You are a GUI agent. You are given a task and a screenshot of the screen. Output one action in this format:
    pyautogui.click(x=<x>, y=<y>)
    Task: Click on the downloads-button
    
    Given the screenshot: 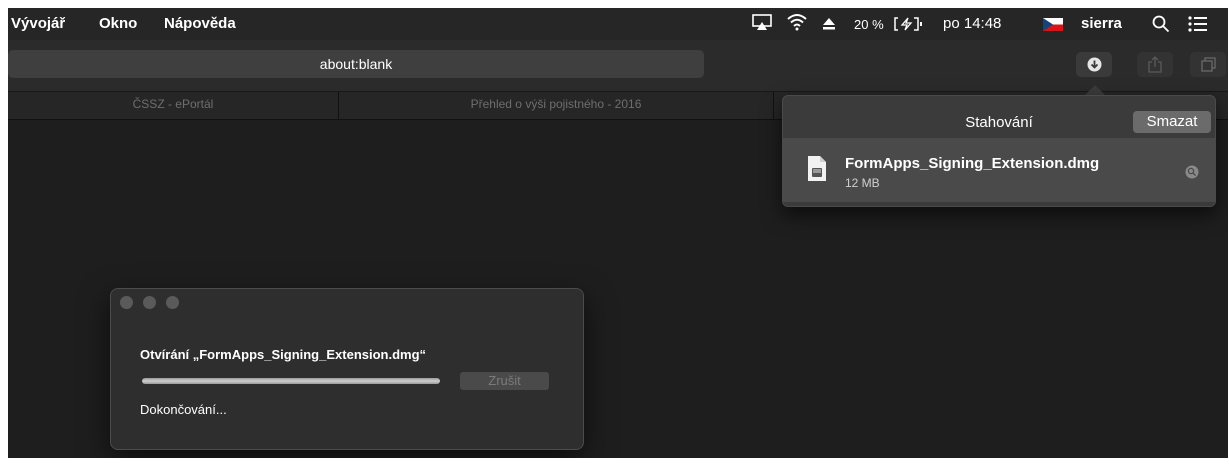 What is the action you would take?
    pyautogui.click(x=1094, y=64)
    